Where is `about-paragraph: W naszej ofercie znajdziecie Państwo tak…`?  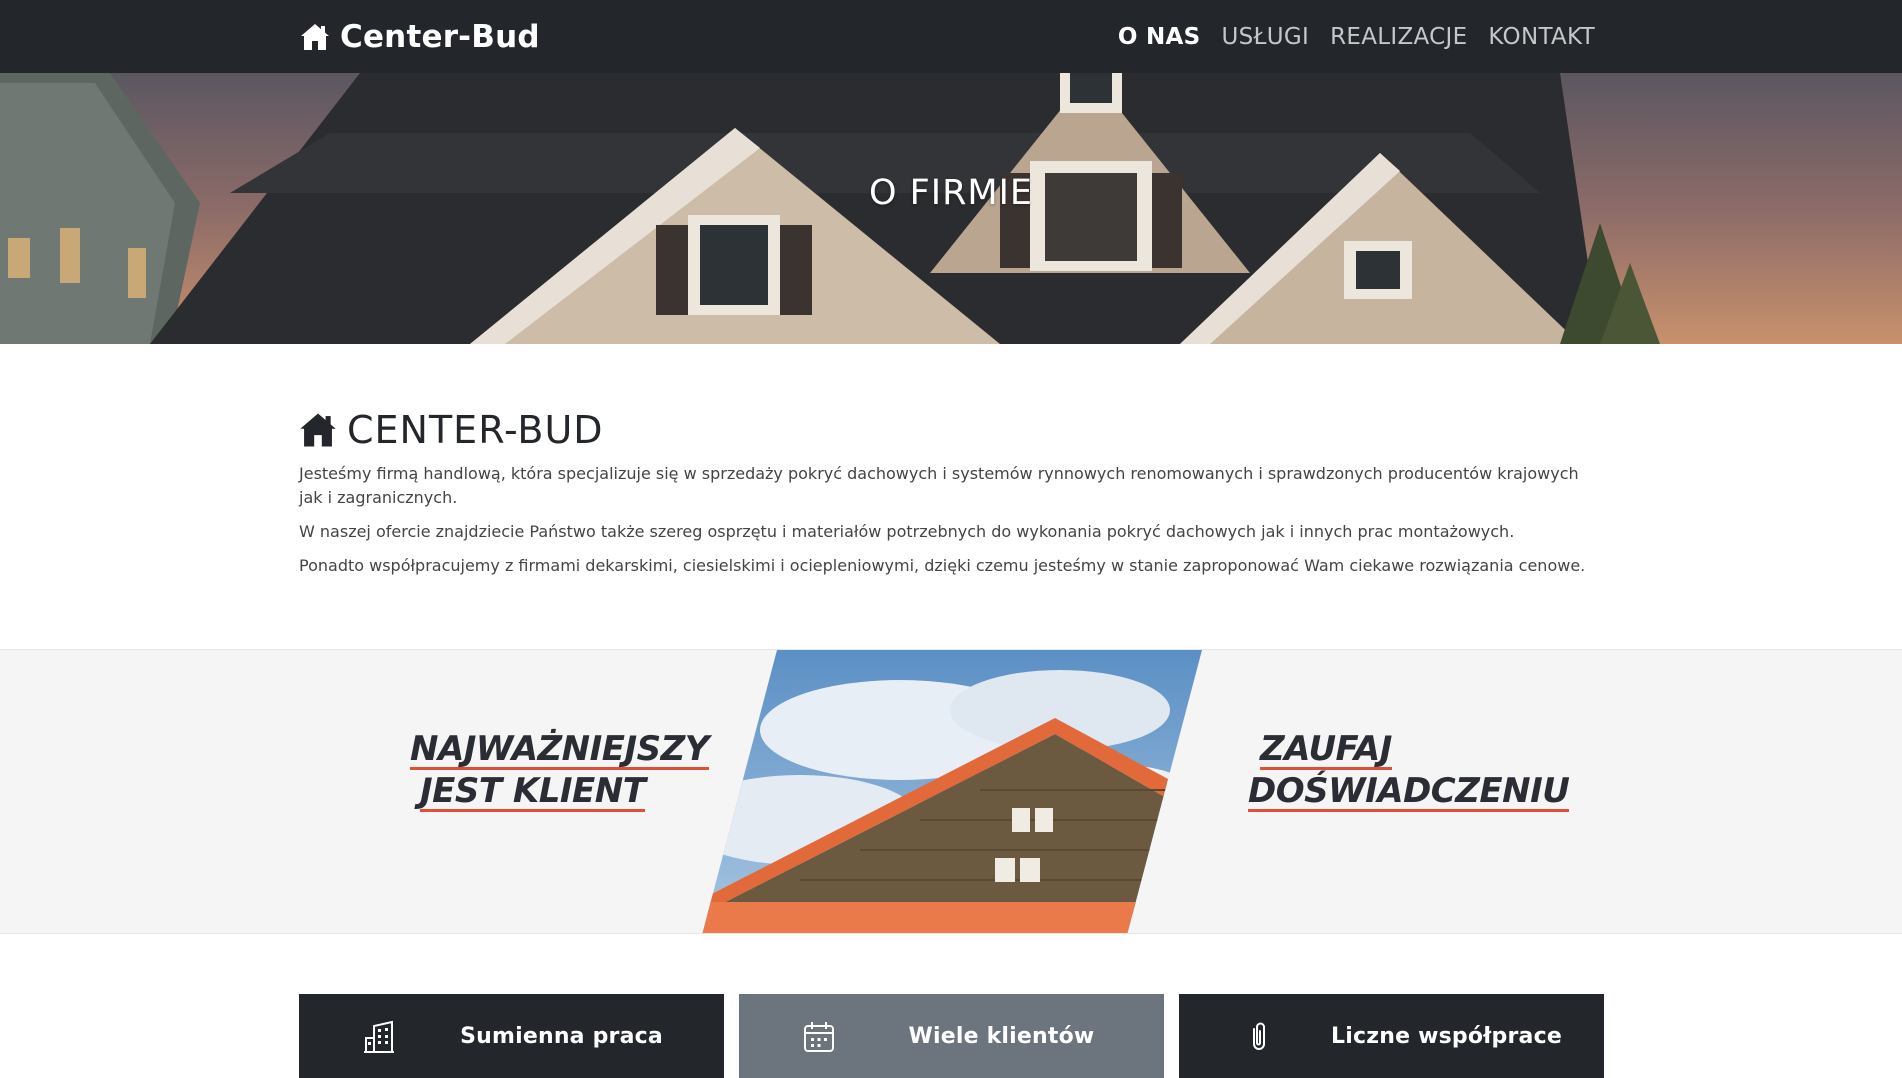
about-paragraph: W naszej ofercie znajdziecie Państwo tak… is located at coordinates (907, 531).